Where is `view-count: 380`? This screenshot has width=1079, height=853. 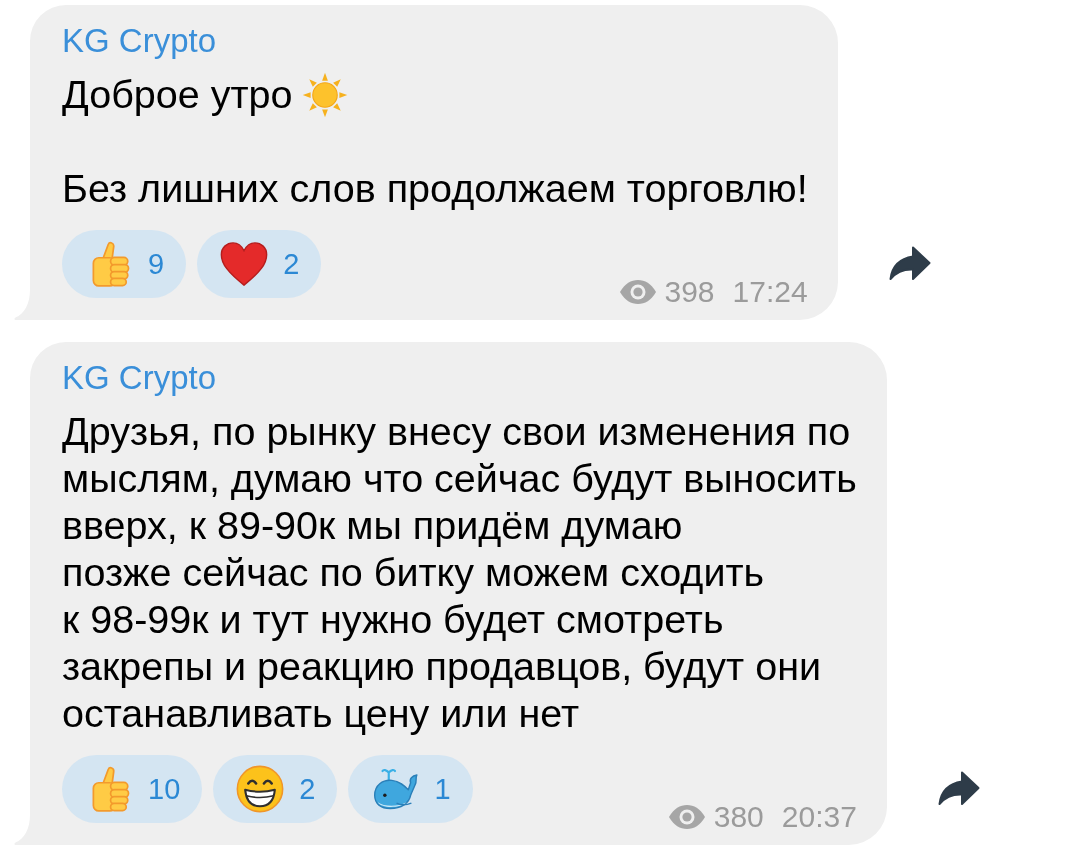
view-count: 380 is located at coordinates (738, 817).